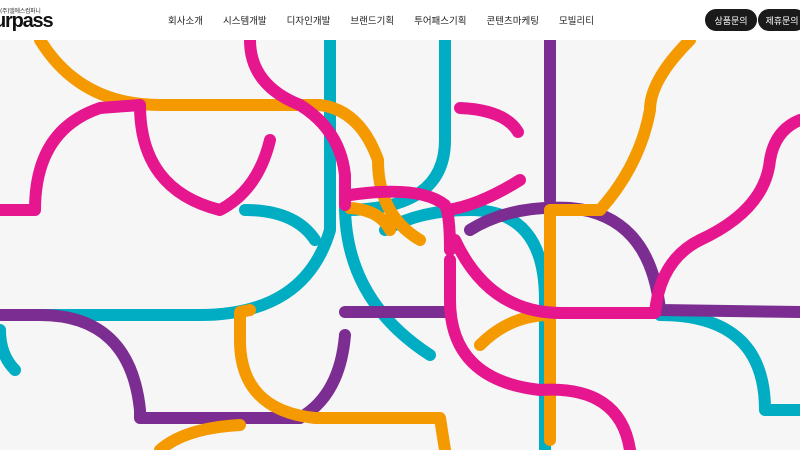 This screenshot has width=800, height=450. What do you see at coordinates (576, 20) in the screenshot?
I see `nav-item-mobility: 모빌리티` at bounding box center [576, 20].